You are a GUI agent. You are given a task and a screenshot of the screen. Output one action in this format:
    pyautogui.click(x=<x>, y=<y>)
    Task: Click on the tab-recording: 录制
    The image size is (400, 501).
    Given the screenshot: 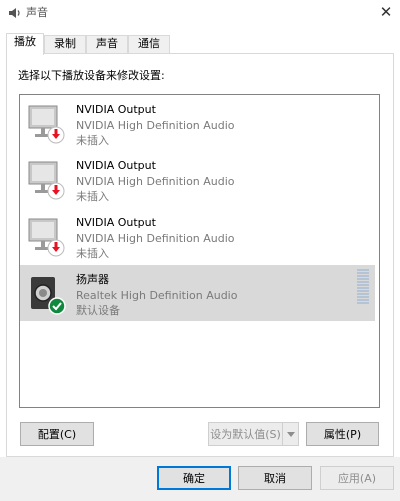 What is the action you would take?
    pyautogui.click(x=65, y=44)
    